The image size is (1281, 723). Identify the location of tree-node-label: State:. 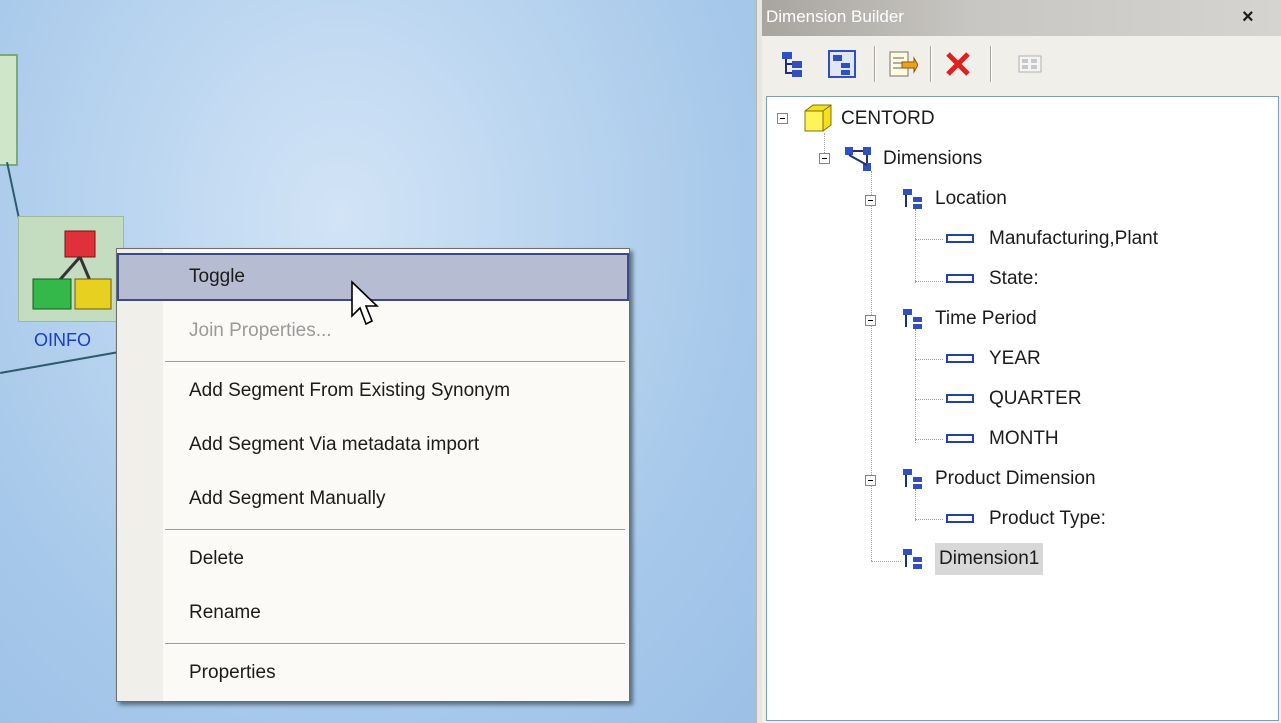
(1014, 278).